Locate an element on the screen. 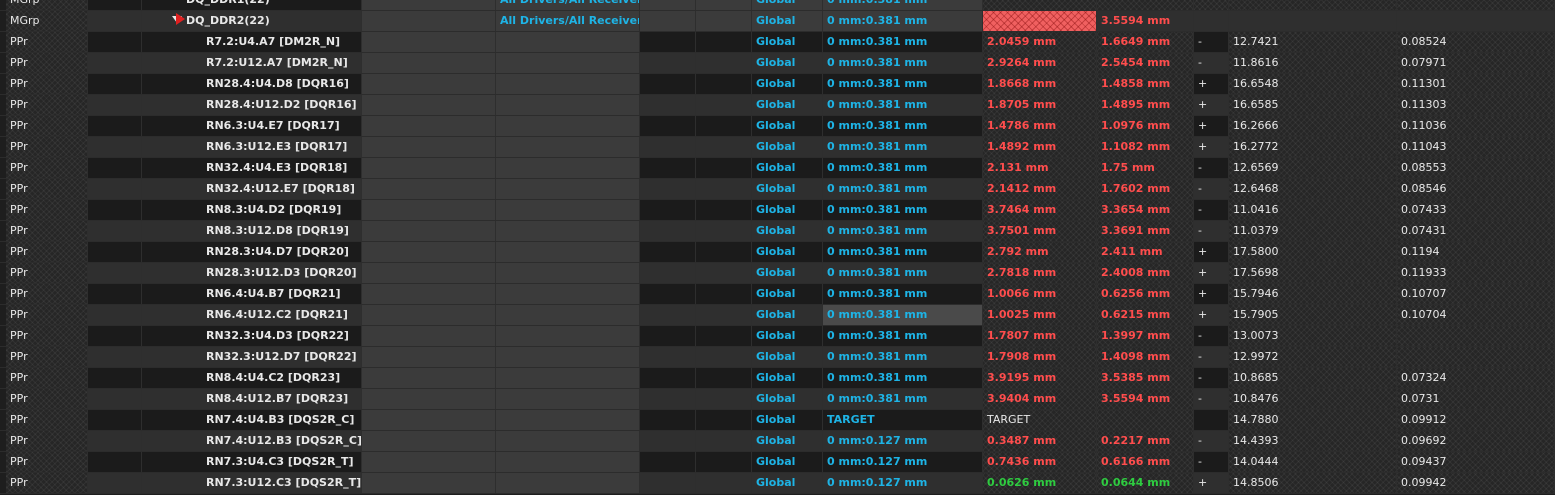 The height and width of the screenshot is (495, 1555). pin-pair-name: RN6.3:U12.E3 [DQR17] is located at coordinates (252, 147).